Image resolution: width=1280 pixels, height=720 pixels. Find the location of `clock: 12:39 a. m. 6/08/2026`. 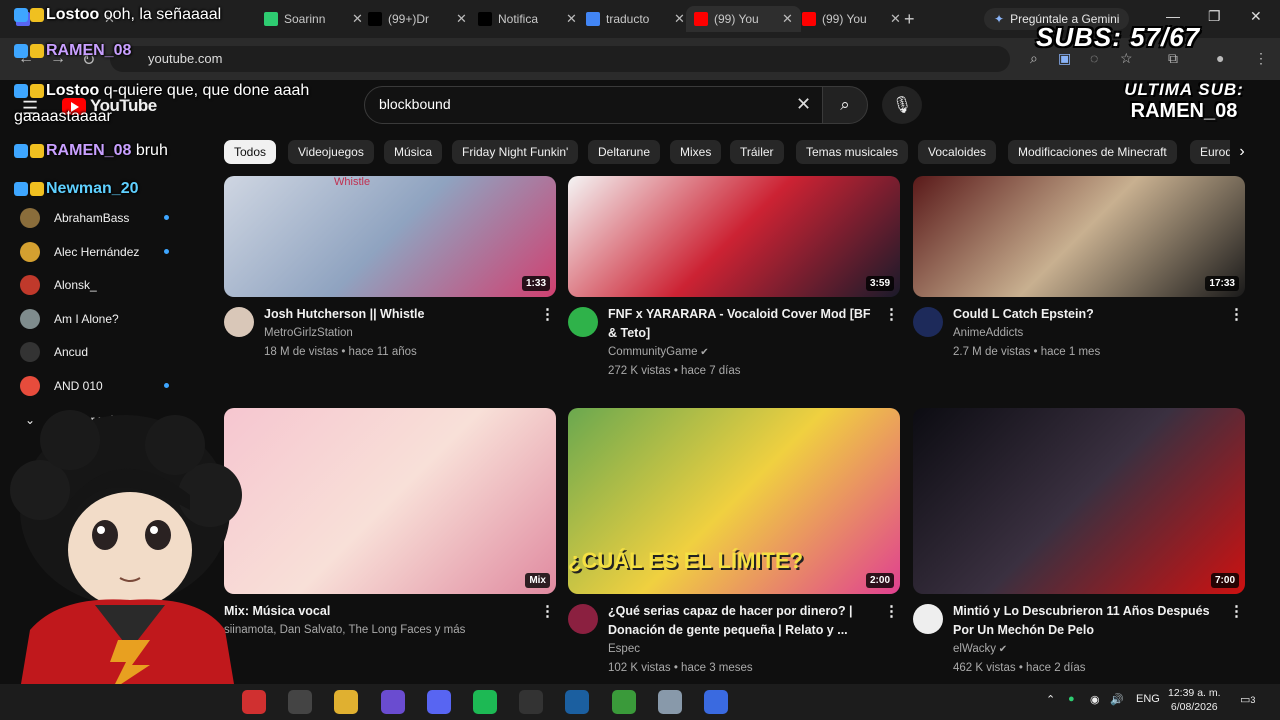

clock: 12:39 a. m. 6/08/2026 is located at coordinates (1194, 700).